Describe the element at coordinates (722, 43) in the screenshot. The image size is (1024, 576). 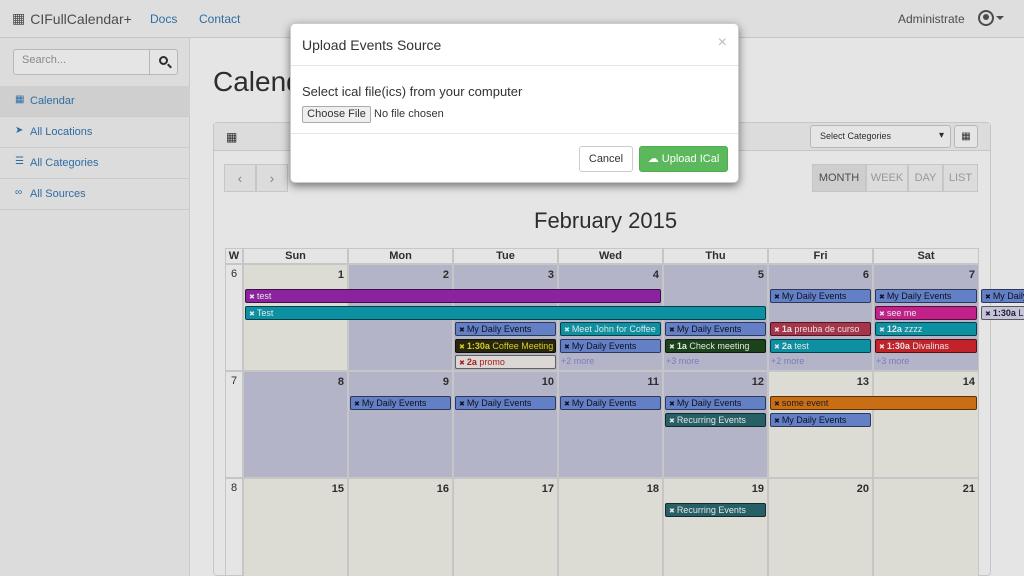
I see `close-icon: ×` at that location.